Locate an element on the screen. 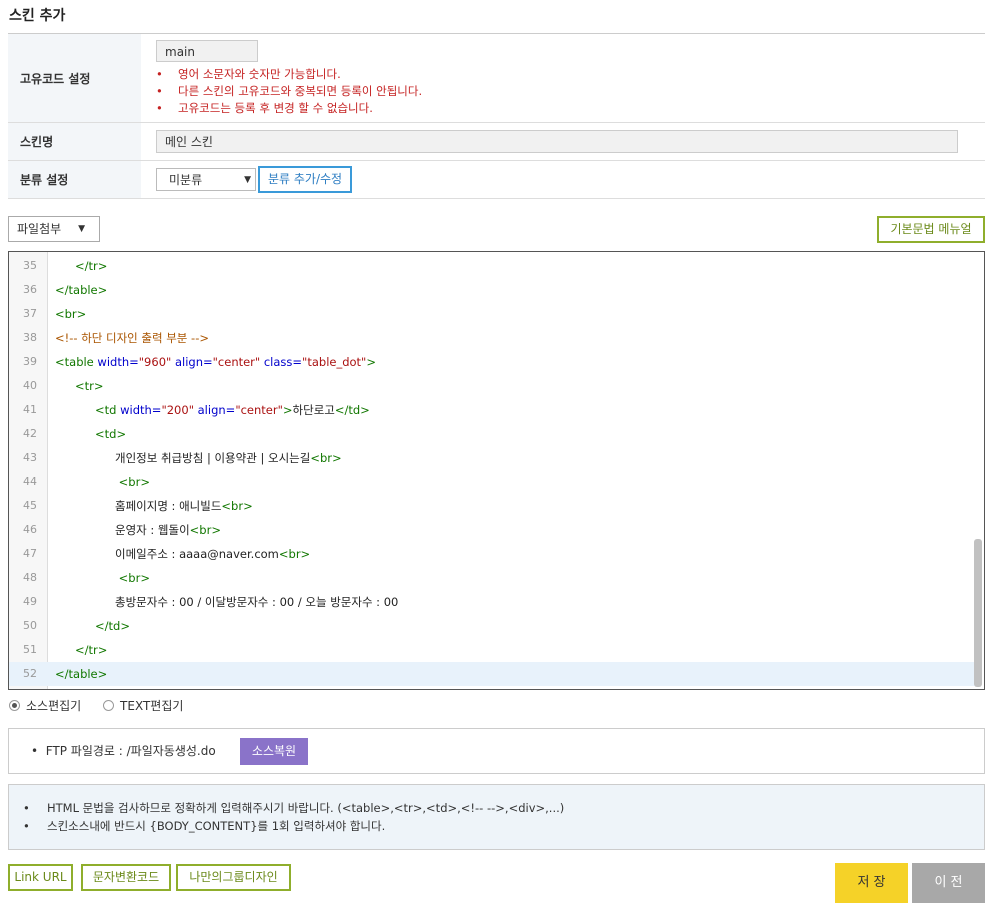  line-number: 36 is located at coordinates (30, 289).